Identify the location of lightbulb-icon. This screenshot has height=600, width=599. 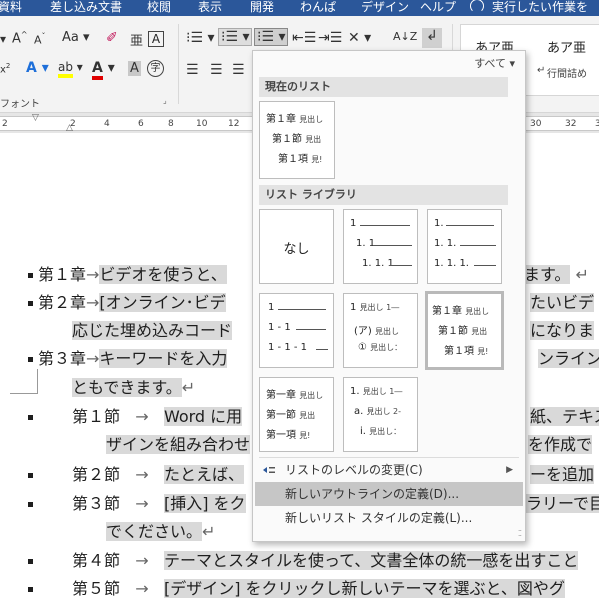
(477, 6).